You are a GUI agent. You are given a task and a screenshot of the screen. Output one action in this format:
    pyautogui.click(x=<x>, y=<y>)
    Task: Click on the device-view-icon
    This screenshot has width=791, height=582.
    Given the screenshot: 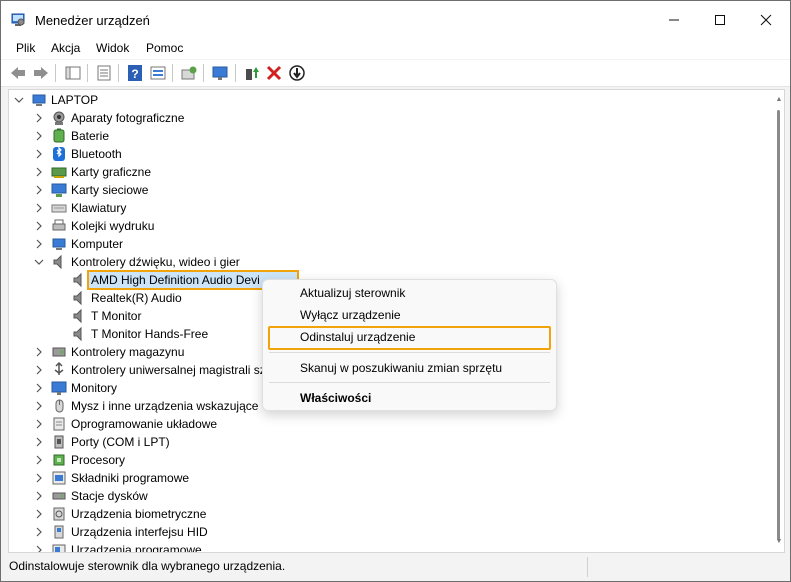 What is the action you would take?
    pyautogui.click(x=158, y=73)
    